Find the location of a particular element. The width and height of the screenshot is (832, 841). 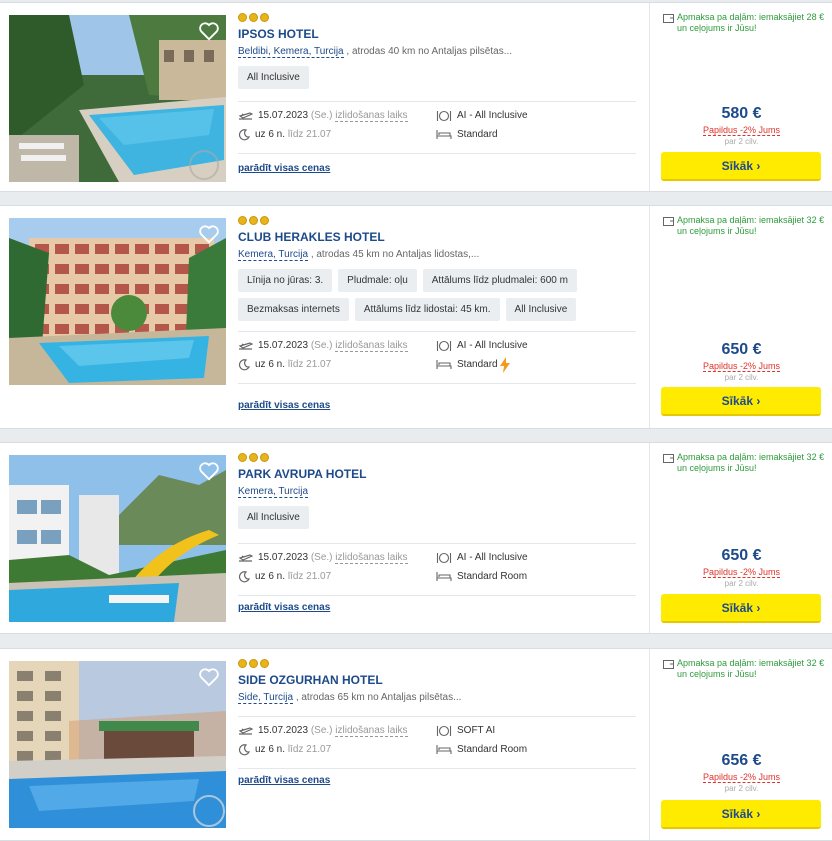

hotel-tag: Līnija no jūras: 3. is located at coordinates (285, 280).